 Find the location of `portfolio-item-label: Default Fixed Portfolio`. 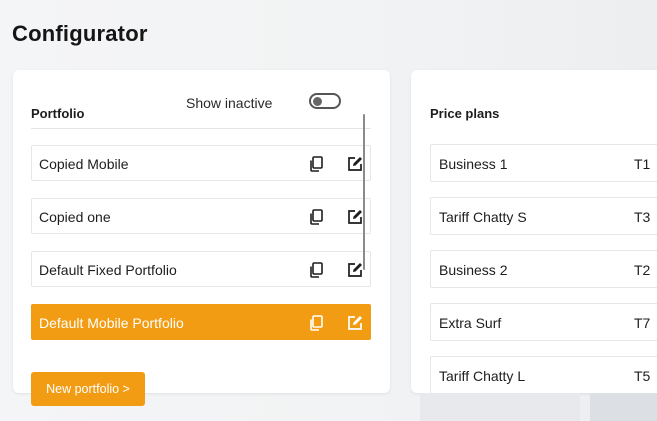

portfolio-item-label: Default Fixed Portfolio is located at coordinates (108, 270).